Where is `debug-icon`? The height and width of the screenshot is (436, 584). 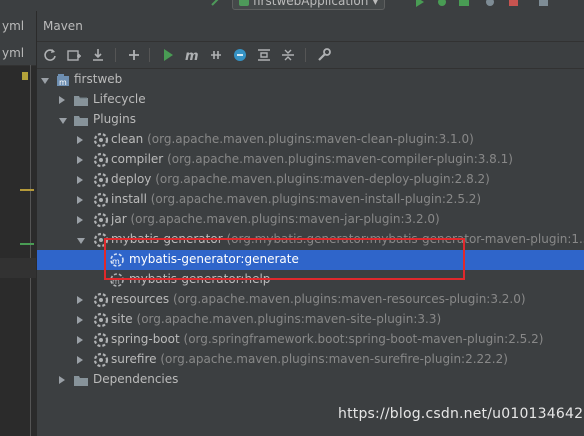
debug-icon is located at coordinates (442, 3).